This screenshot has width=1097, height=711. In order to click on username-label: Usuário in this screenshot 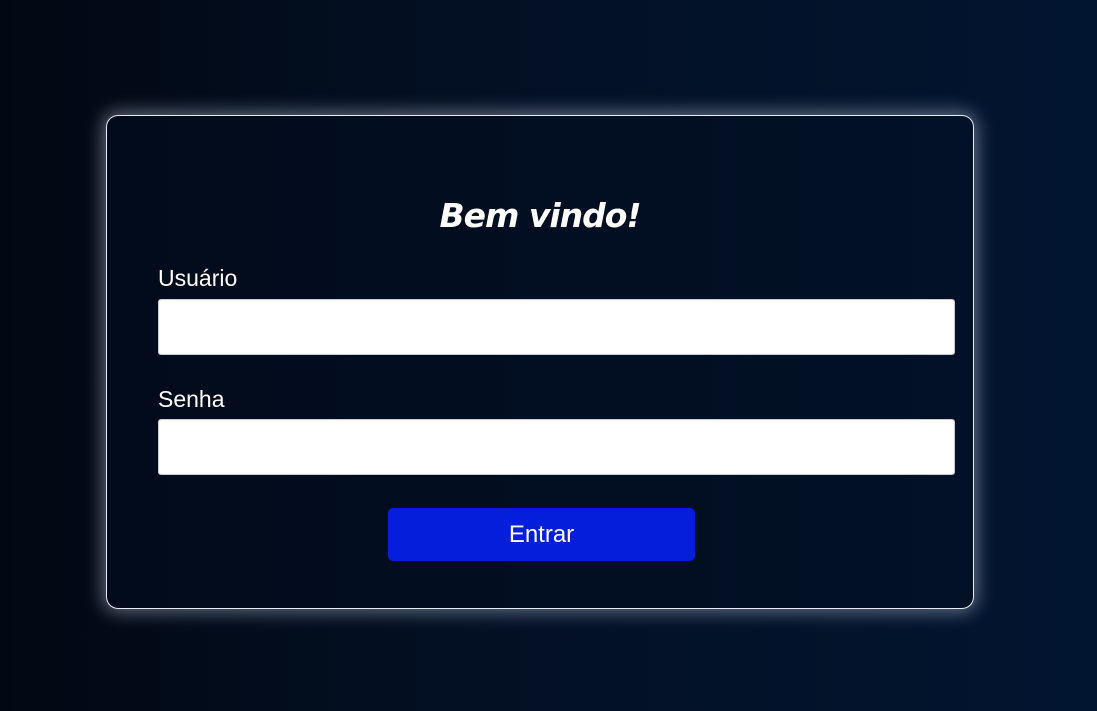, I will do `click(198, 278)`.